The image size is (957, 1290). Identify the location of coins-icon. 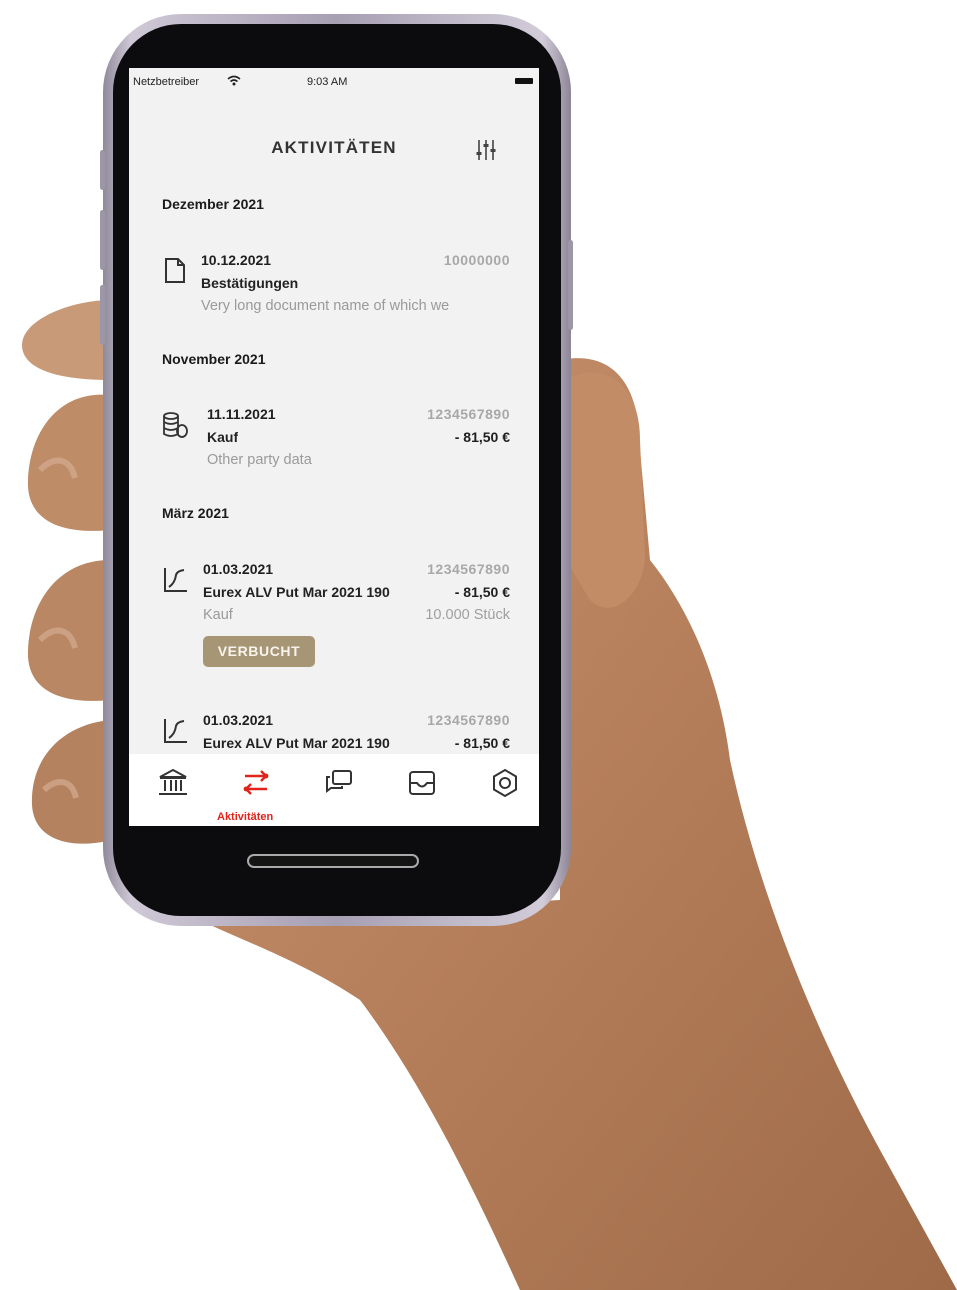
(175, 425).